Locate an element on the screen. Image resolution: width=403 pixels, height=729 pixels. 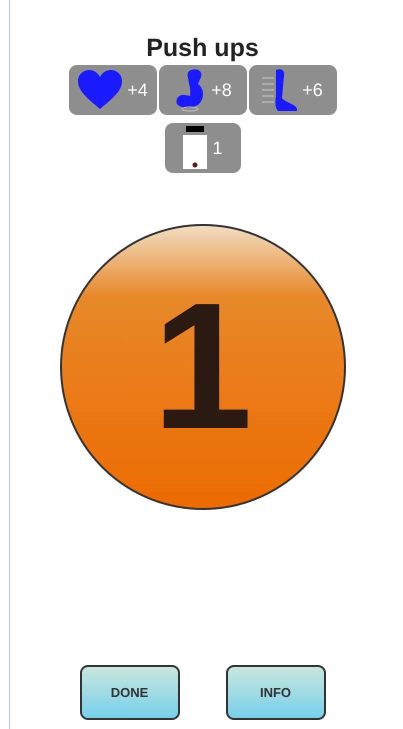
exercise-title: Push ups is located at coordinates (202, 48).